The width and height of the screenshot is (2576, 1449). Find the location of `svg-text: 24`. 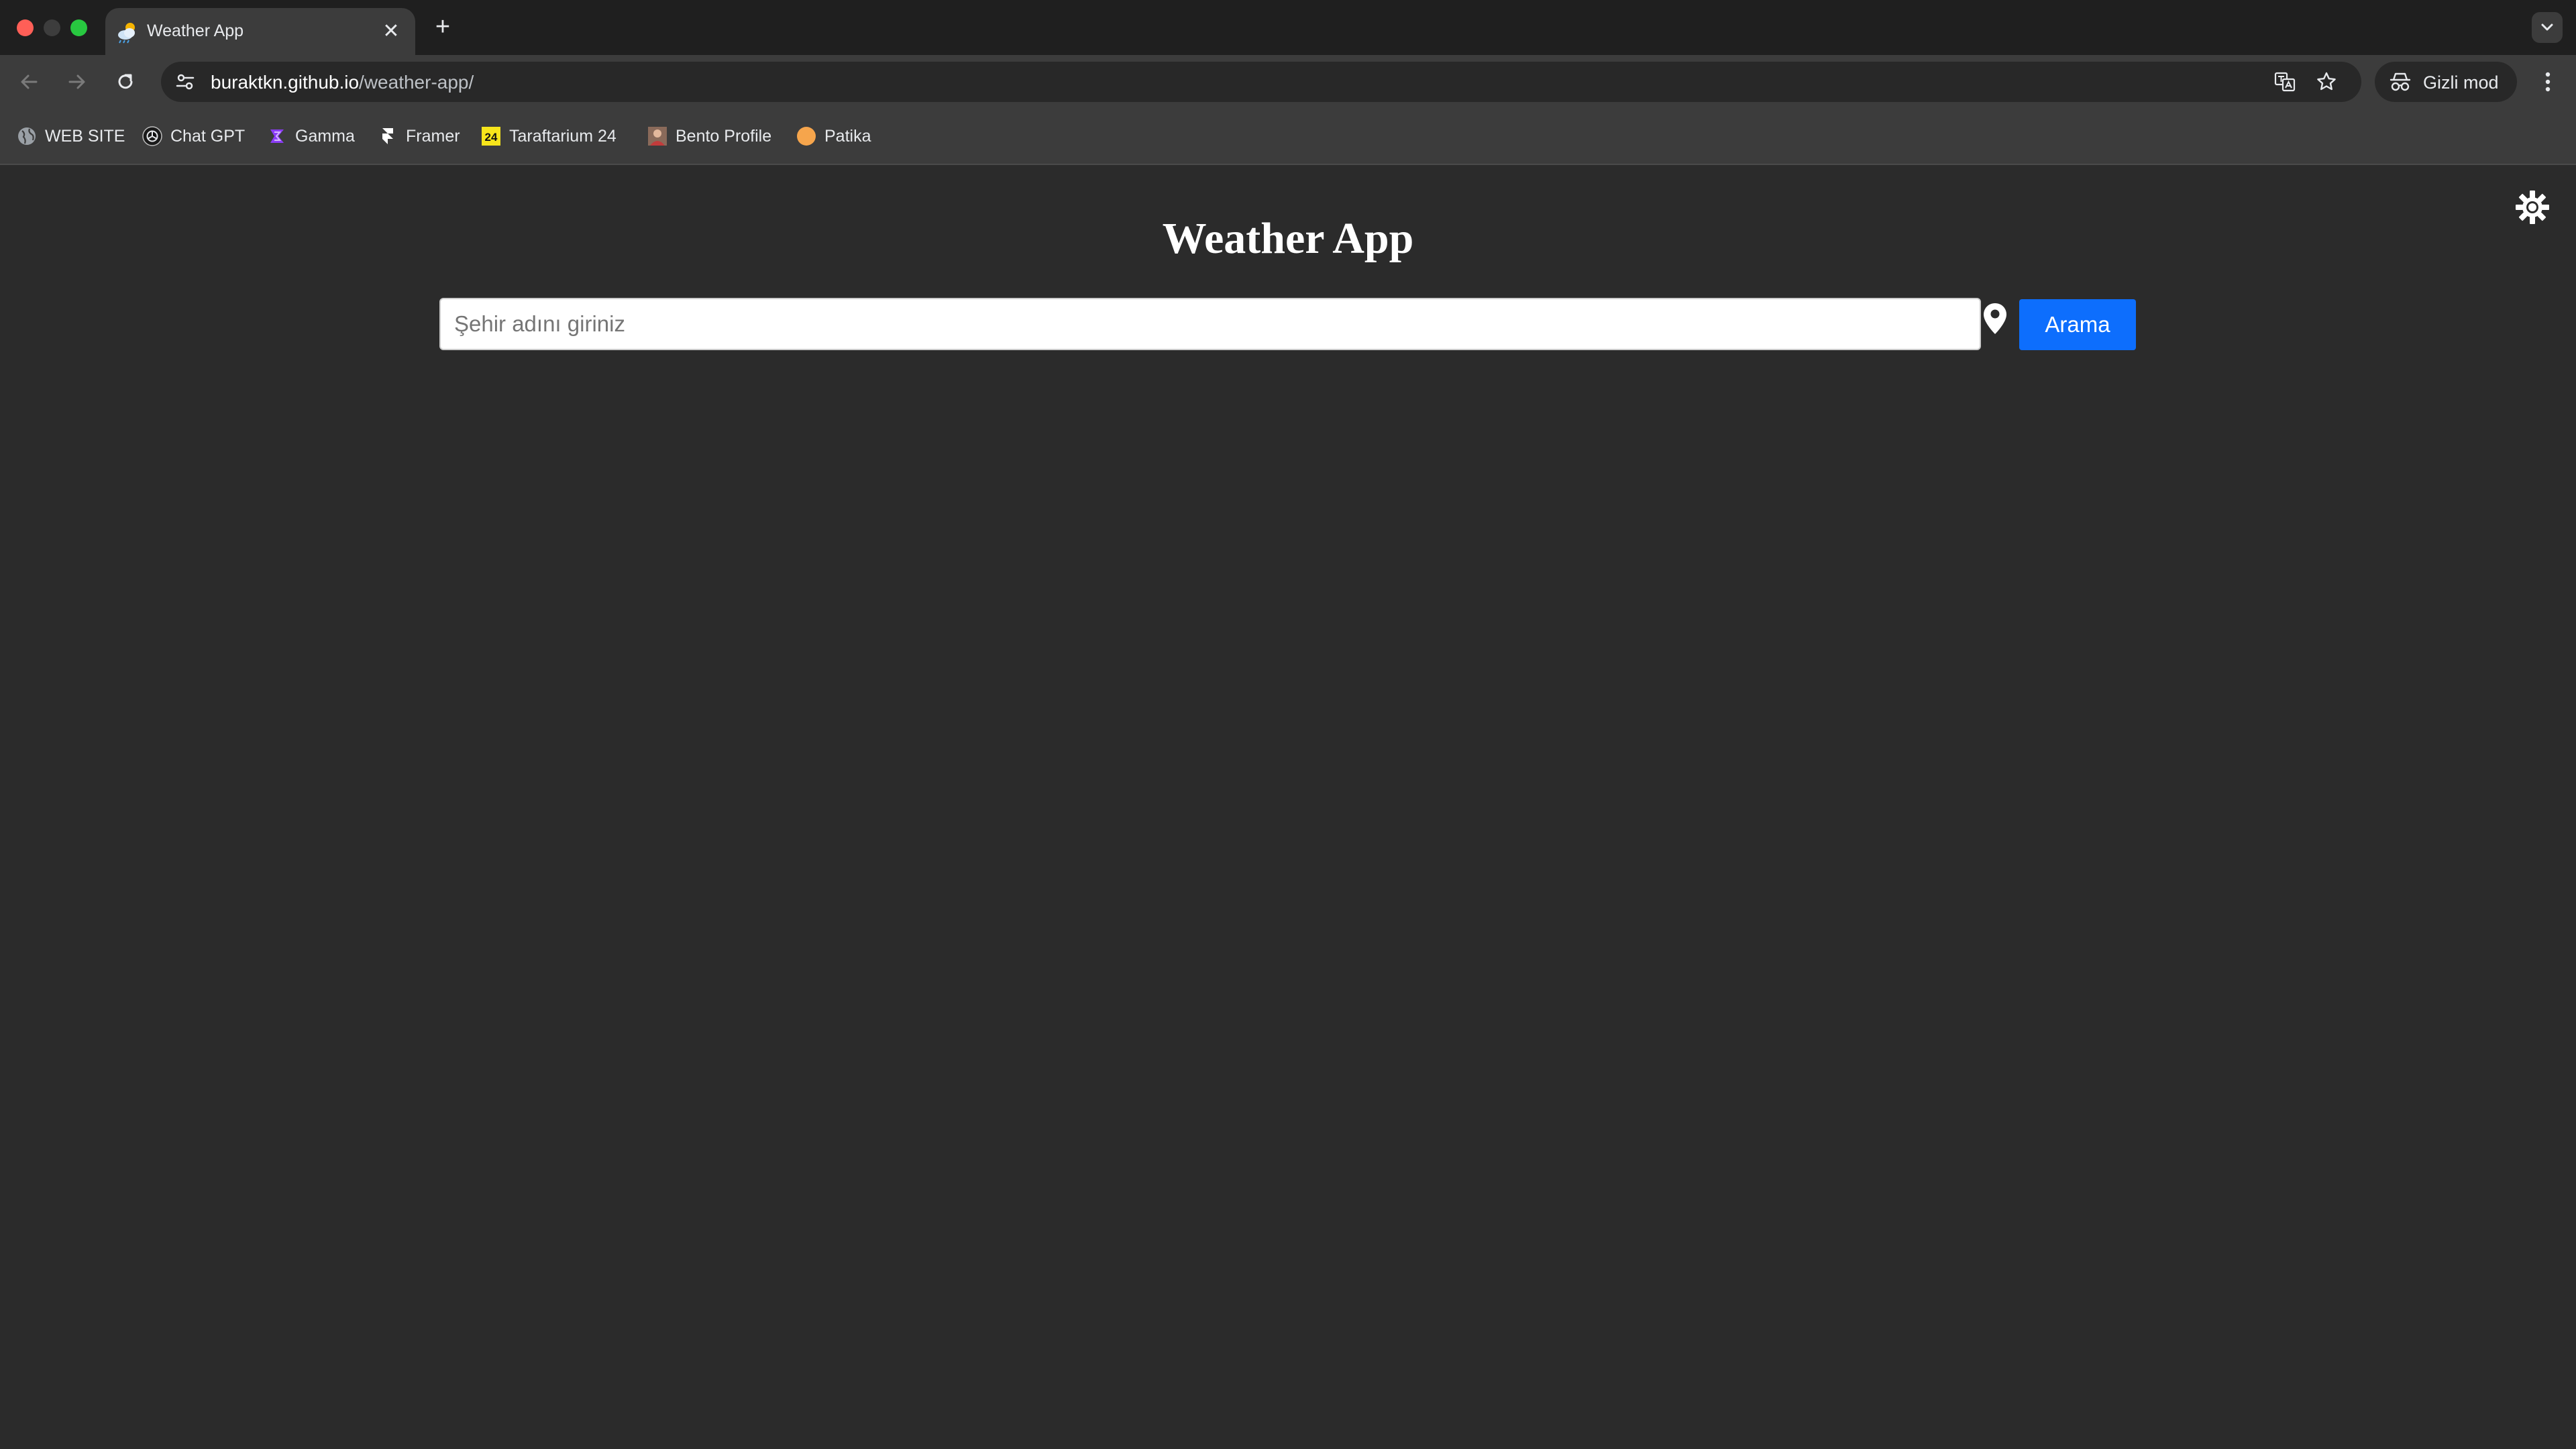

svg-text: 24 is located at coordinates (491, 137).